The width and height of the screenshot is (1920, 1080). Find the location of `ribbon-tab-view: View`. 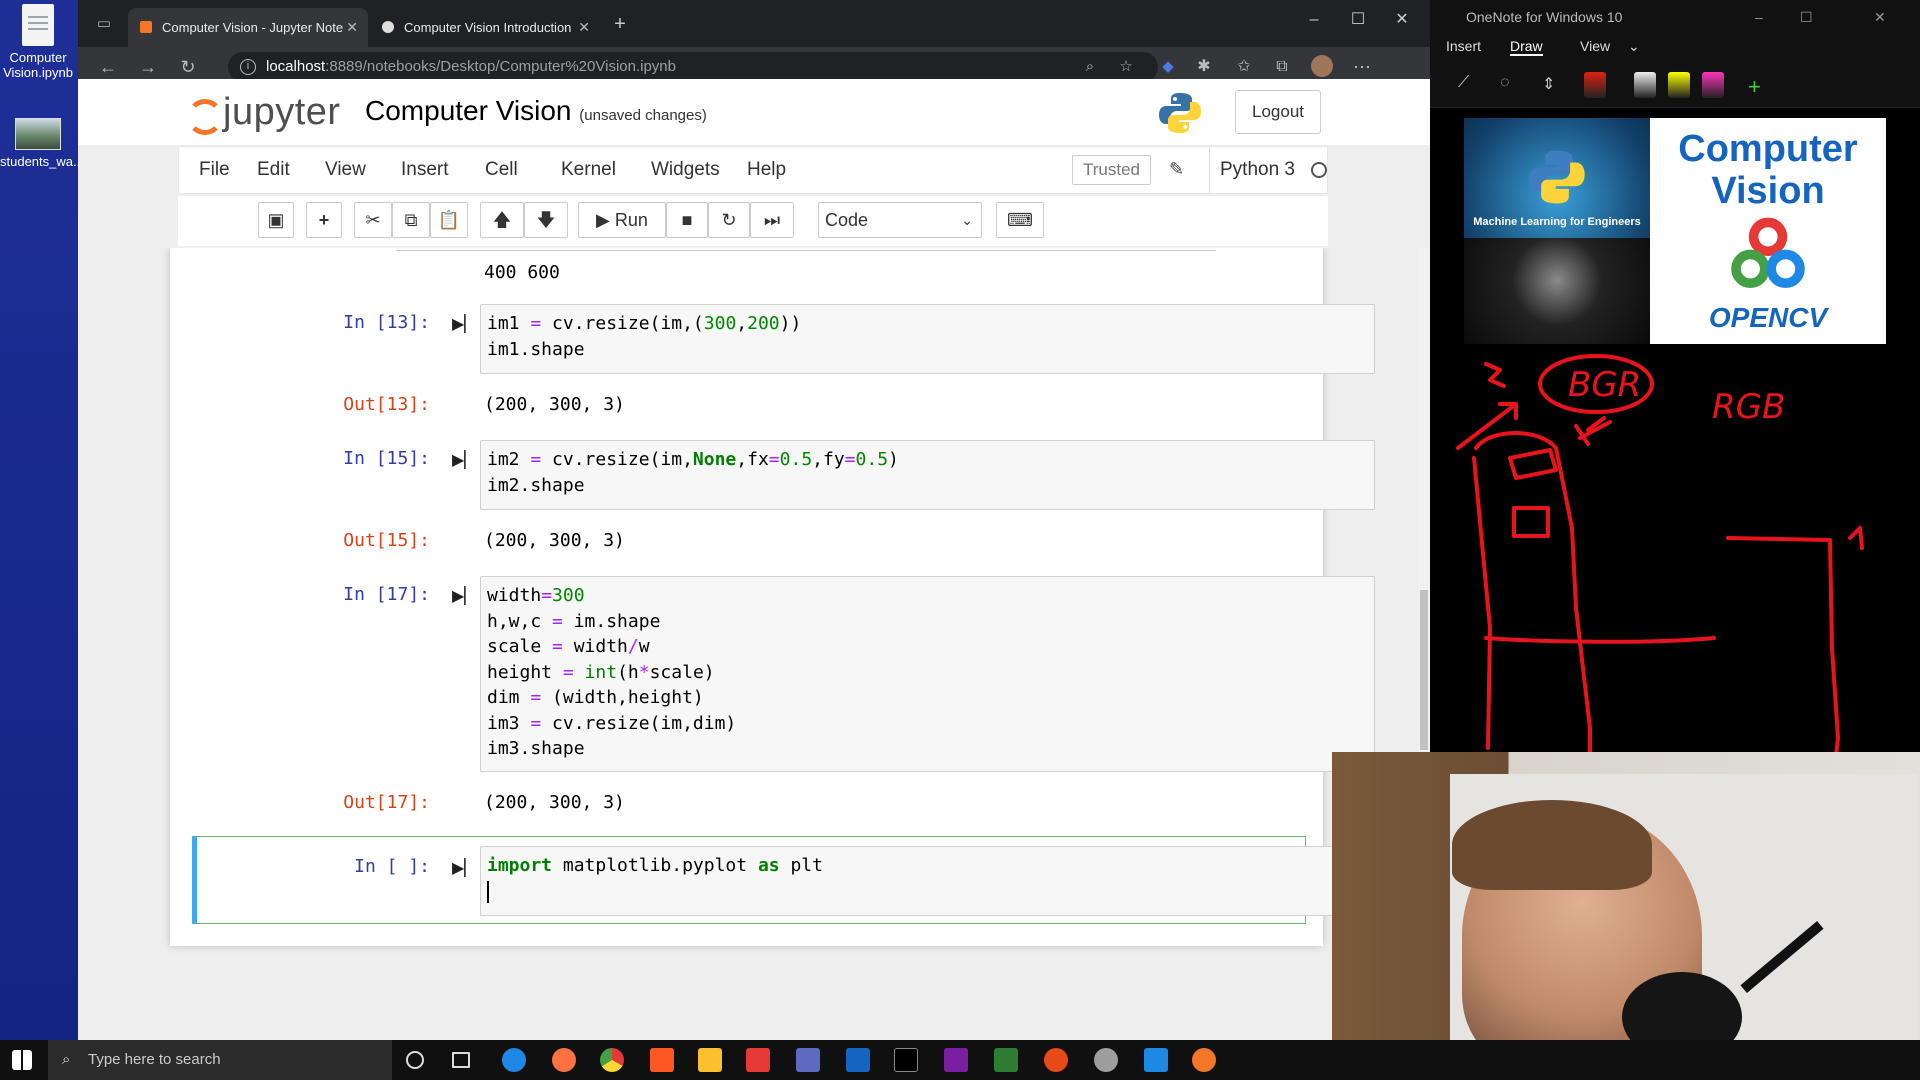

ribbon-tab-view: View is located at coordinates (1595, 46).